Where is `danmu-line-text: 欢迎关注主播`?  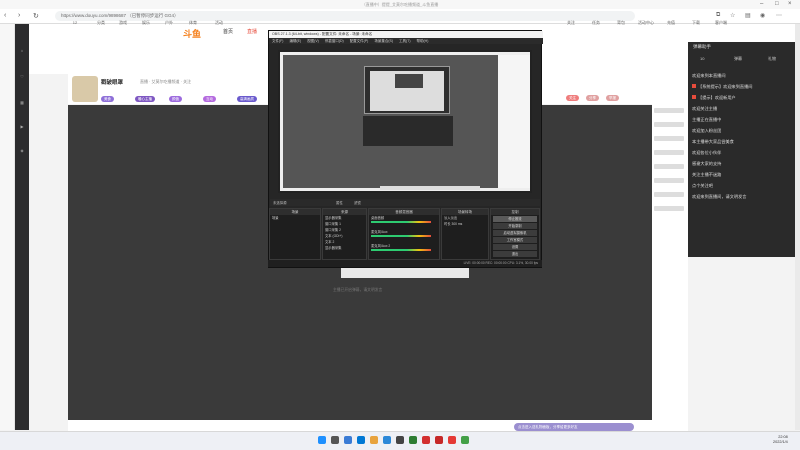
danmu-line-text: 欢迎关注主播 is located at coordinates (705, 108).